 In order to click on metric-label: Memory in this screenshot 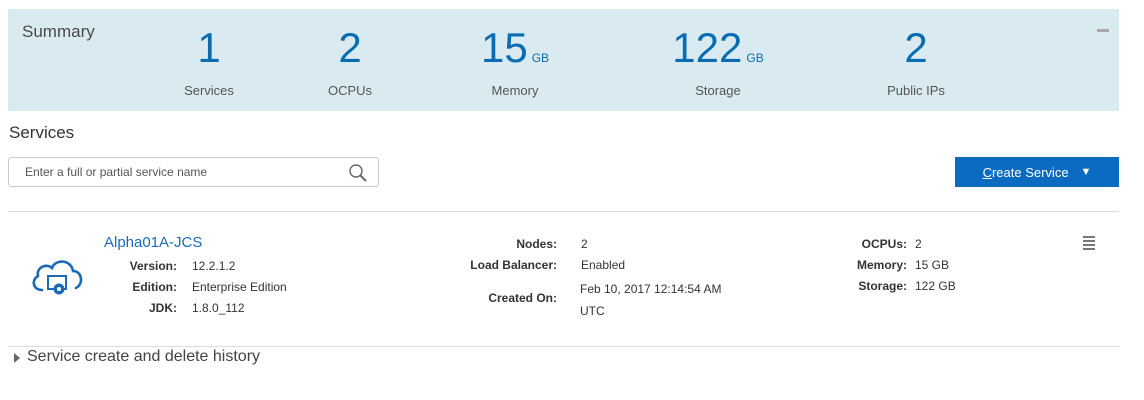, I will do `click(515, 90)`.